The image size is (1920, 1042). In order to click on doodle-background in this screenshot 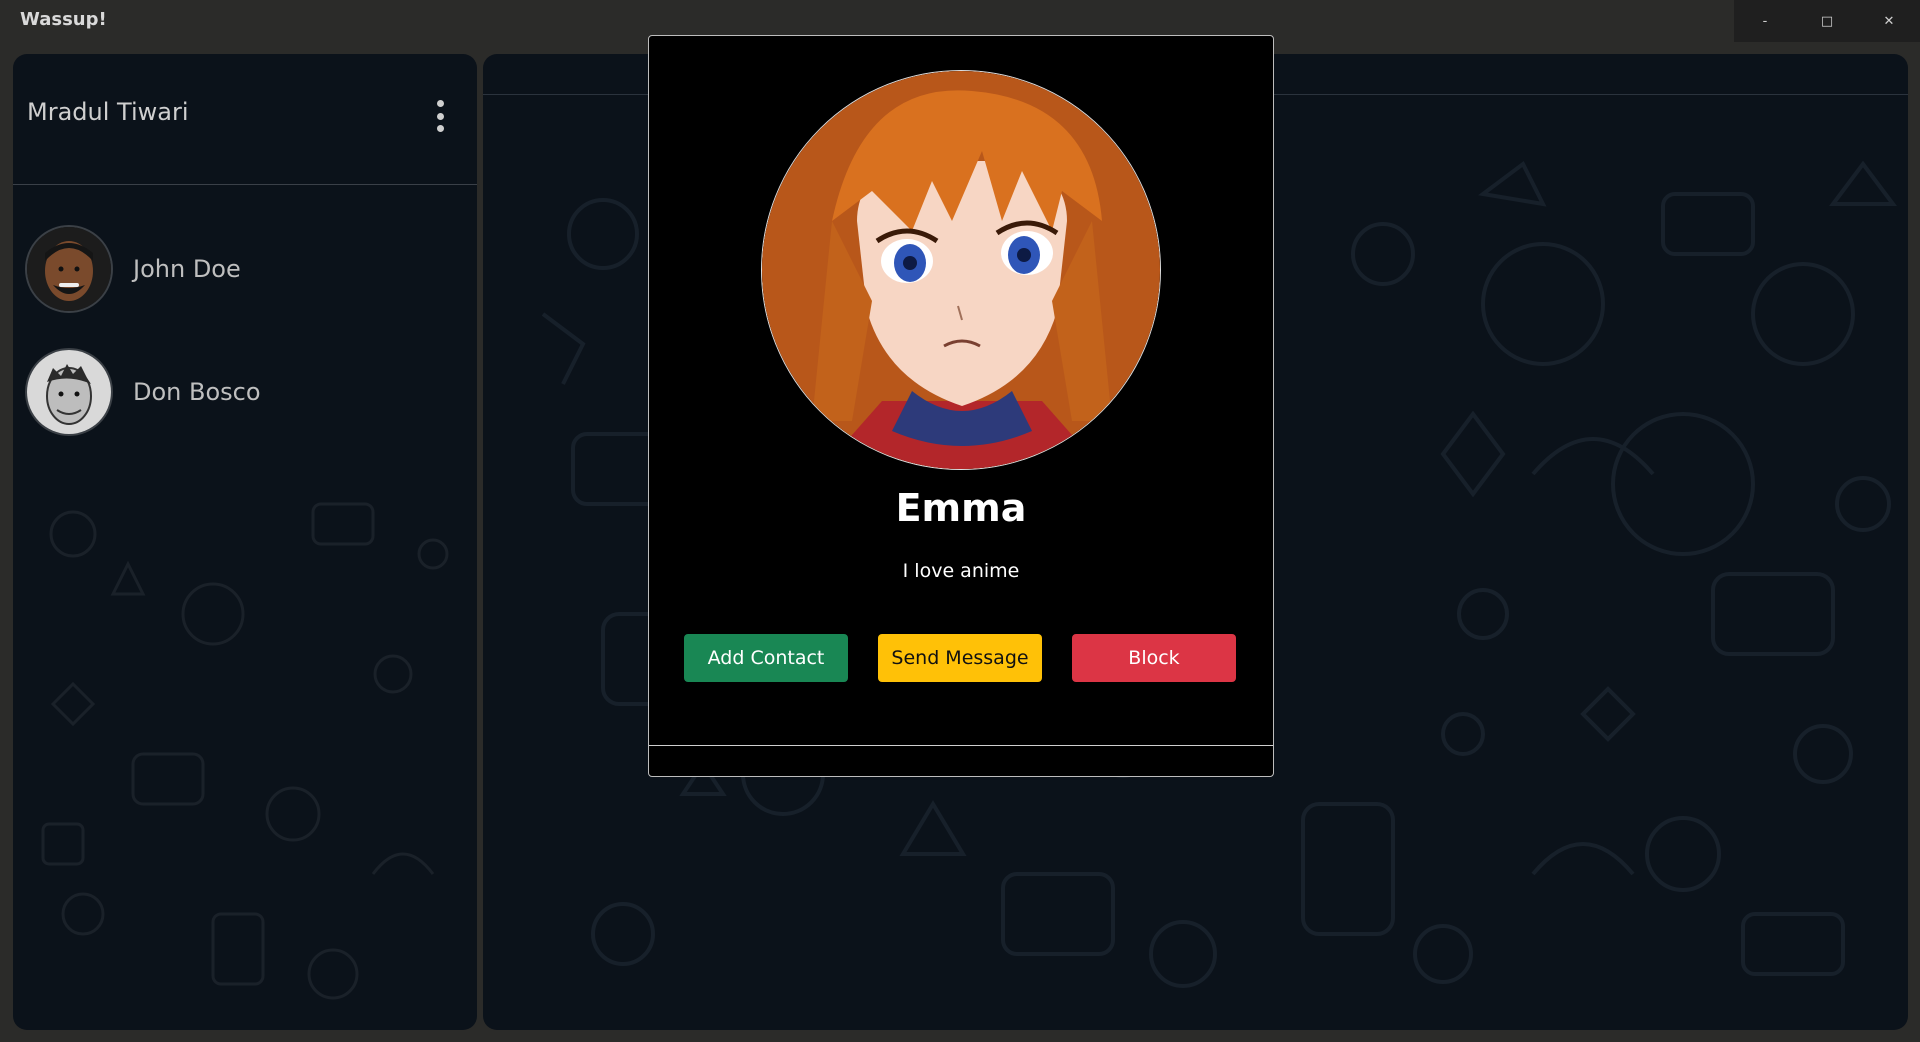, I will do `click(245, 751)`.